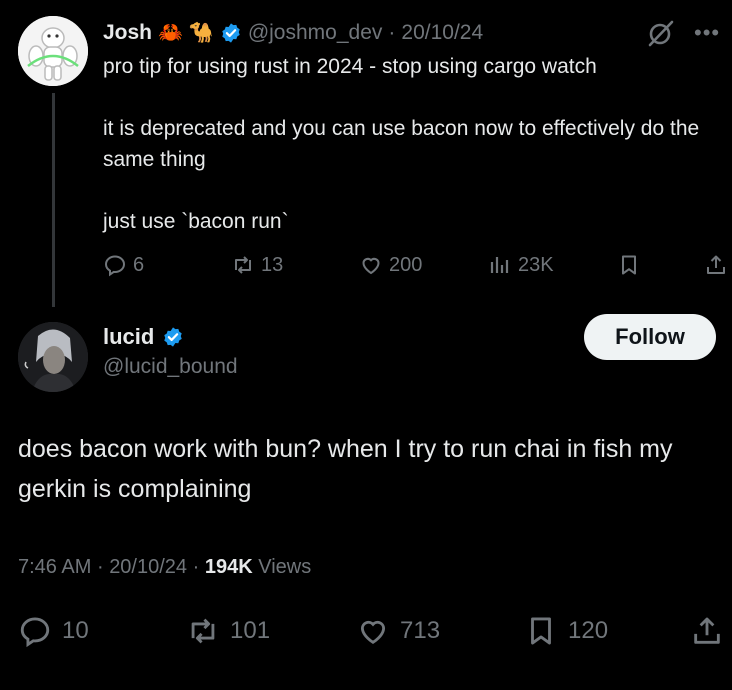  I want to click on reply-timestamp: 7:46 AM · 20/10/24 · 194K Views, so click(164, 567).